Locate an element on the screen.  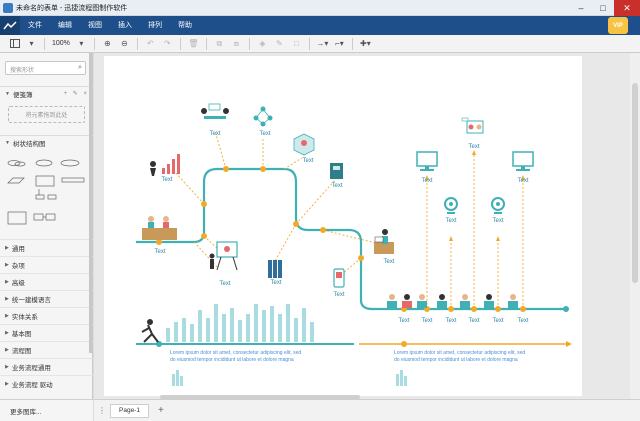
menu-help: 帮助 is located at coordinates (185, 25).